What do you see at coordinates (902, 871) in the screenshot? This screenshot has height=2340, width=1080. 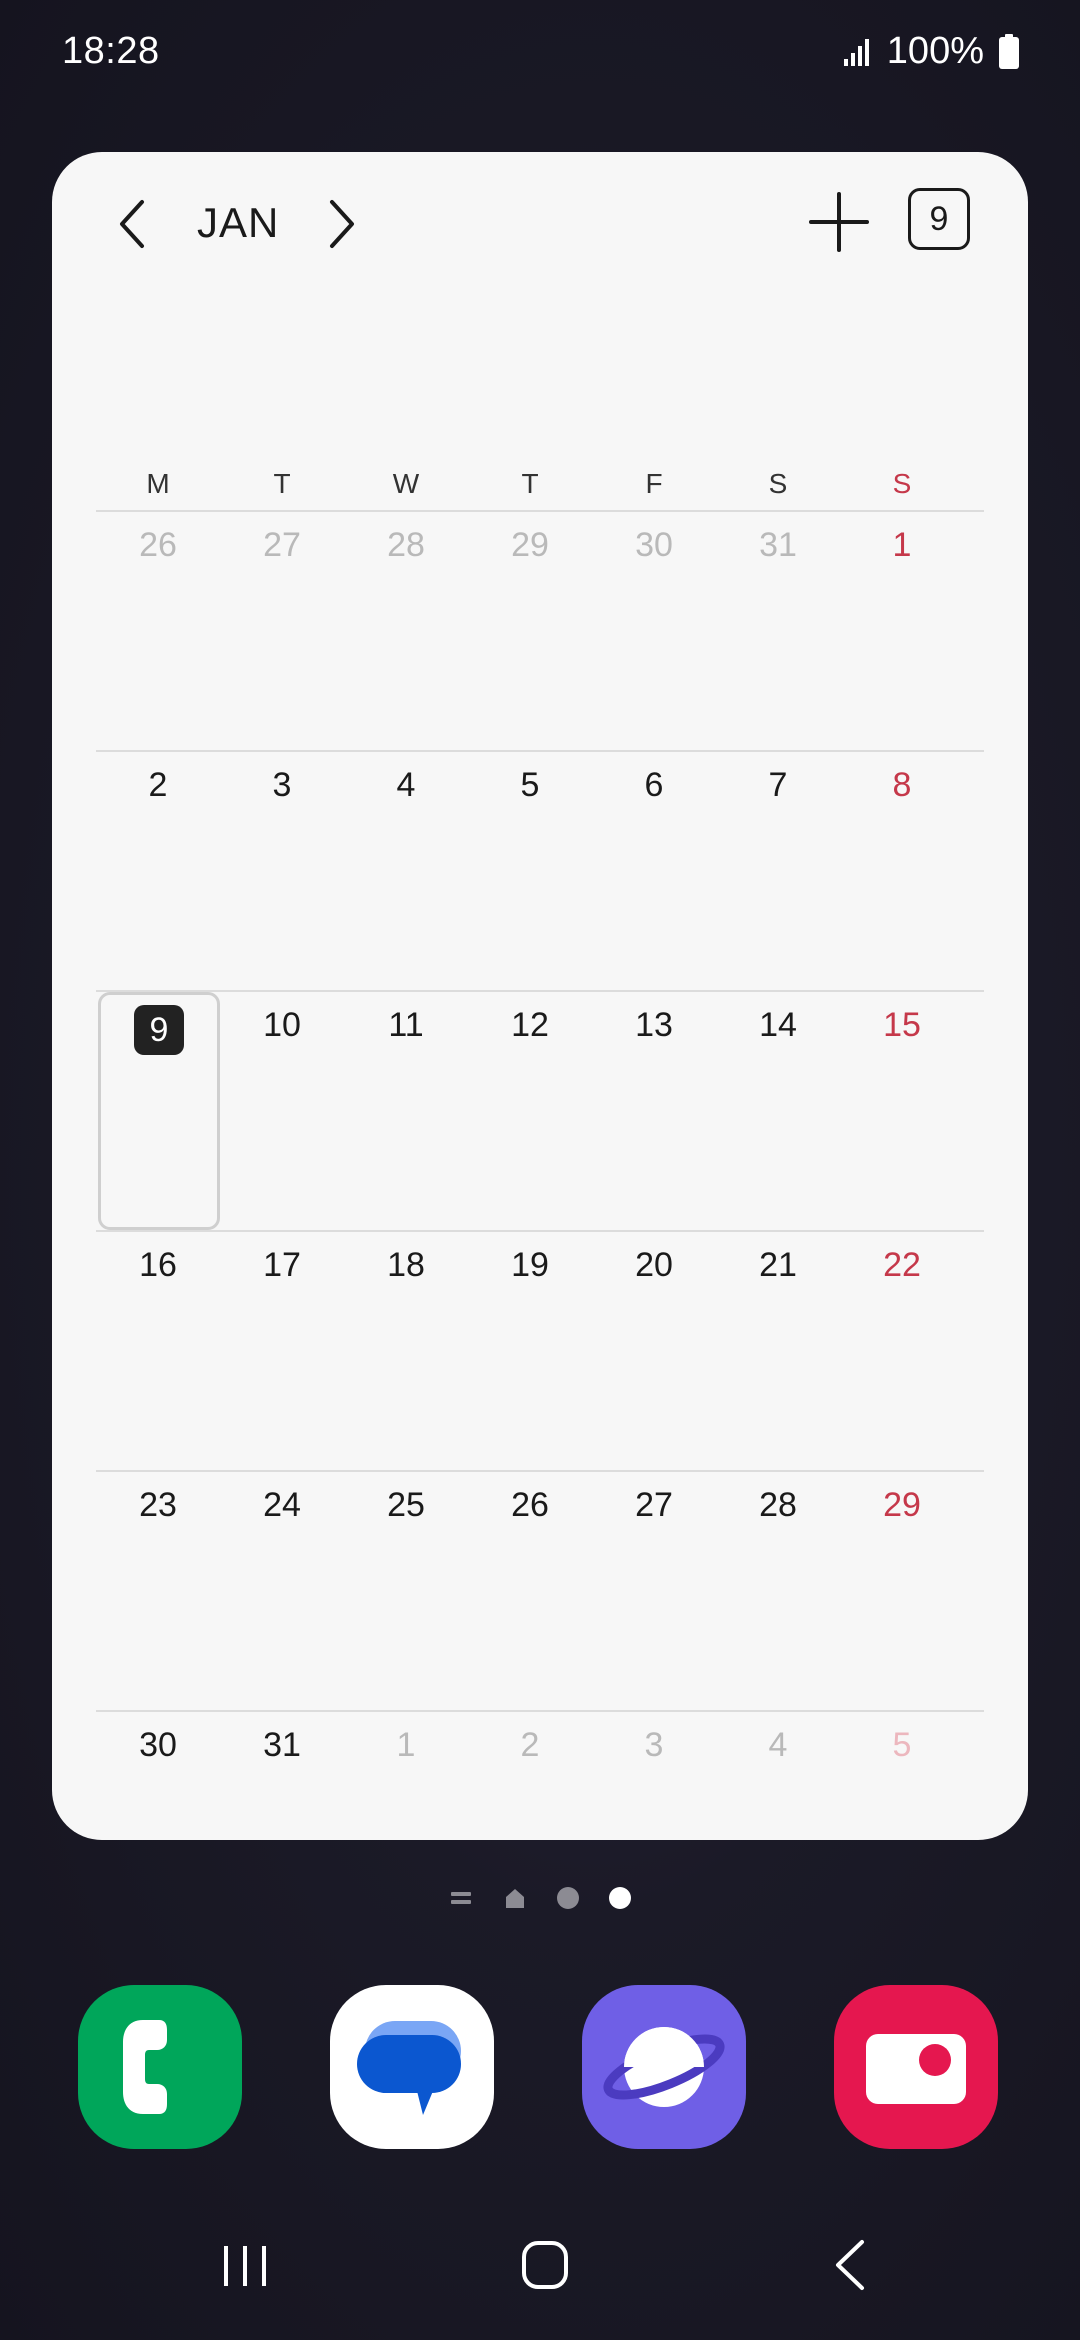 I see `day-cell: 8` at bounding box center [902, 871].